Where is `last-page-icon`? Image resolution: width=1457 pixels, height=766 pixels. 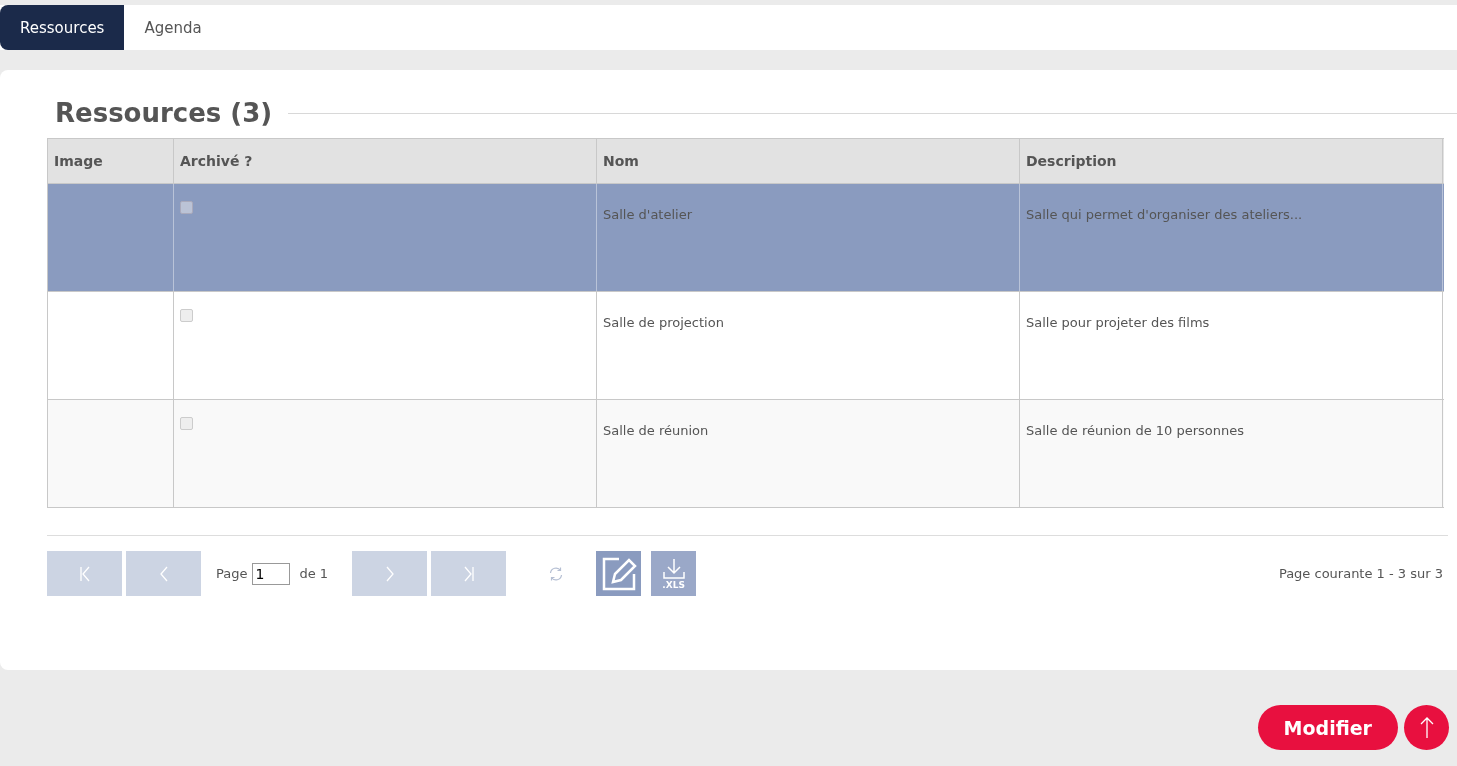
last-page-icon is located at coordinates (468, 573).